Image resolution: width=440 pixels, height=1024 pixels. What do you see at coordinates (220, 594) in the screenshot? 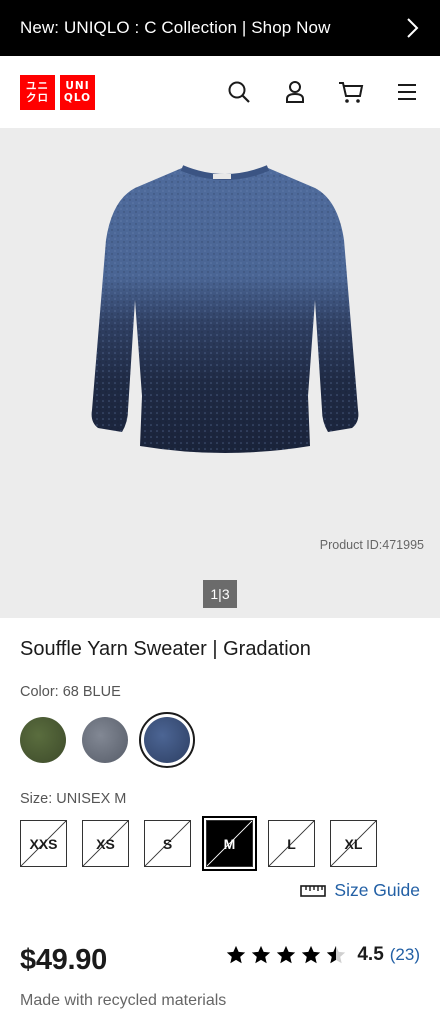
I see `image-pager: 1|3` at bounding box center [220, 594].